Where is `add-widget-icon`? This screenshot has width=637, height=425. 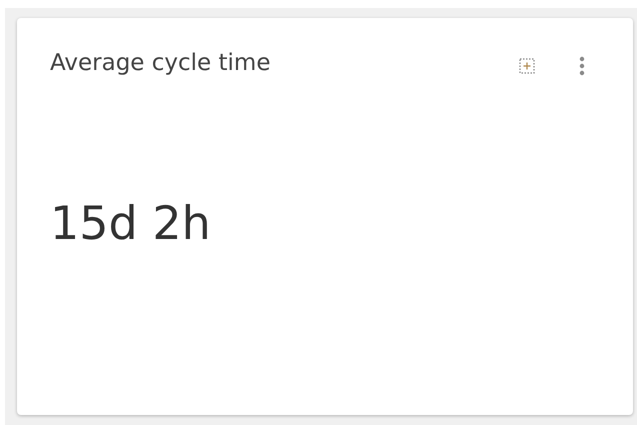 add-widget-icon is located at coordinates (527, 66).